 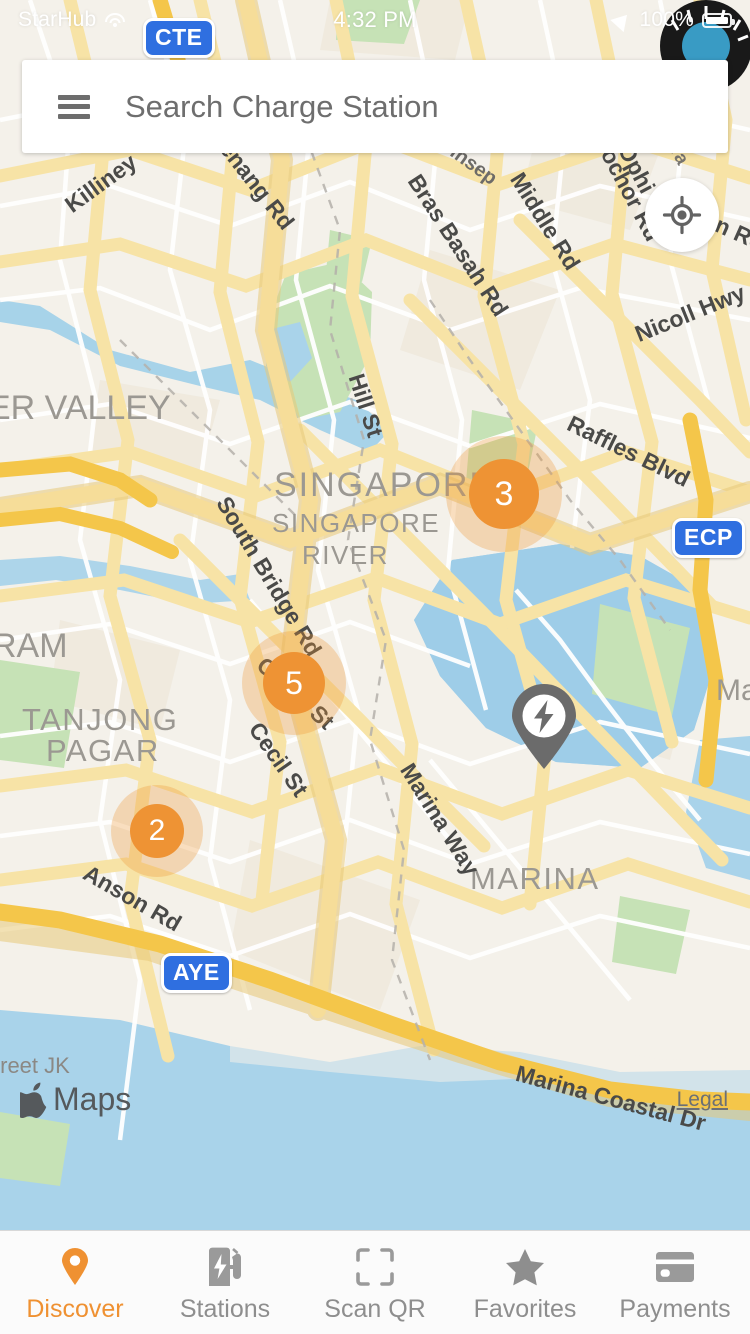 What do you see at coordinates (408, 106) in the screenshot?
I see `search-input` at bounding box center [408, 106].